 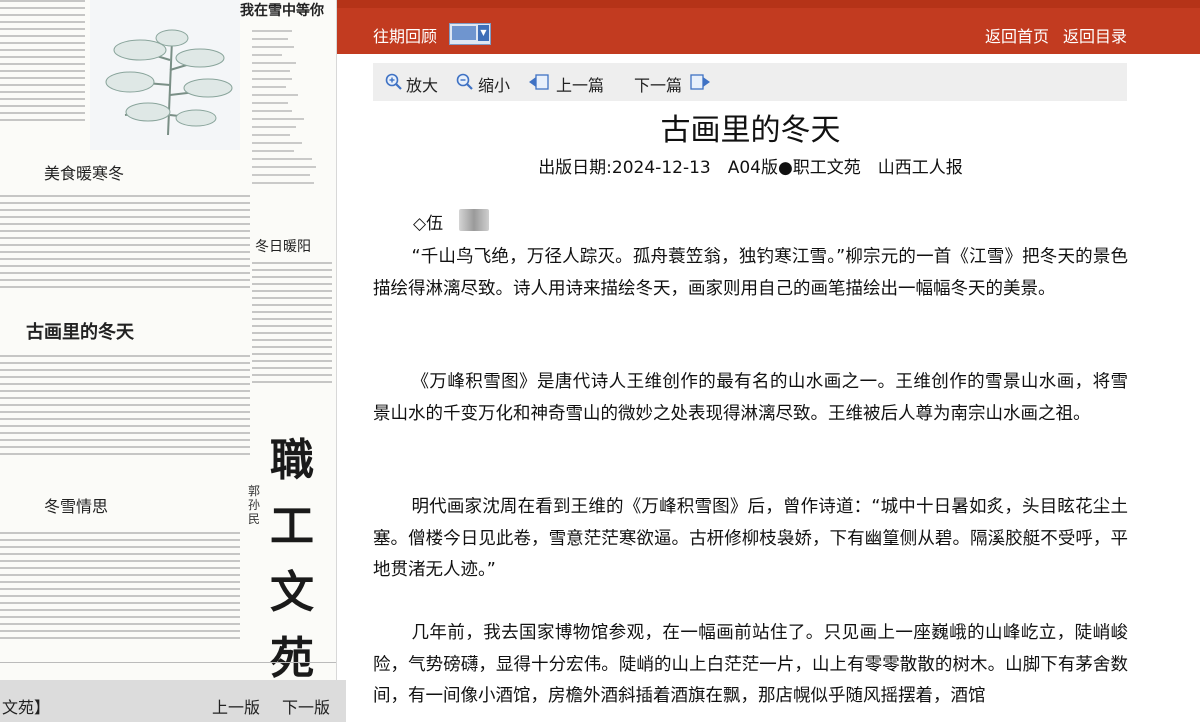 I want to click on prev-page-link: 上一版, so click(x=236, y=706).